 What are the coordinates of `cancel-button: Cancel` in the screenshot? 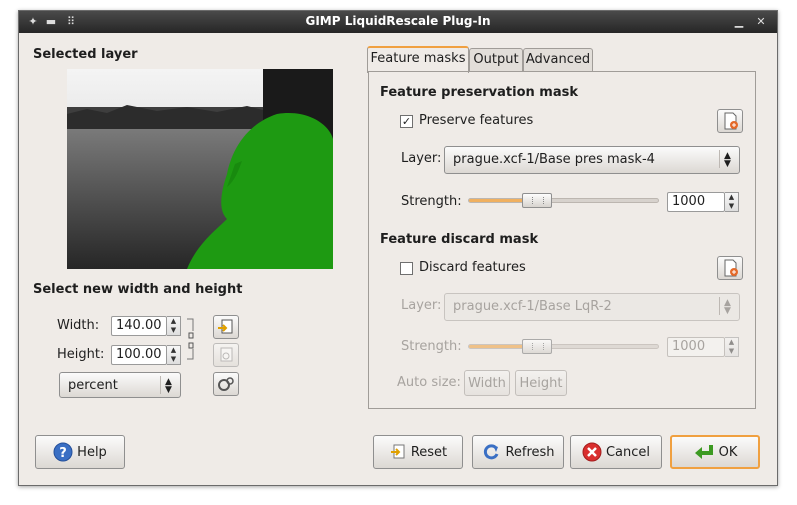 It's located at (616, 452).